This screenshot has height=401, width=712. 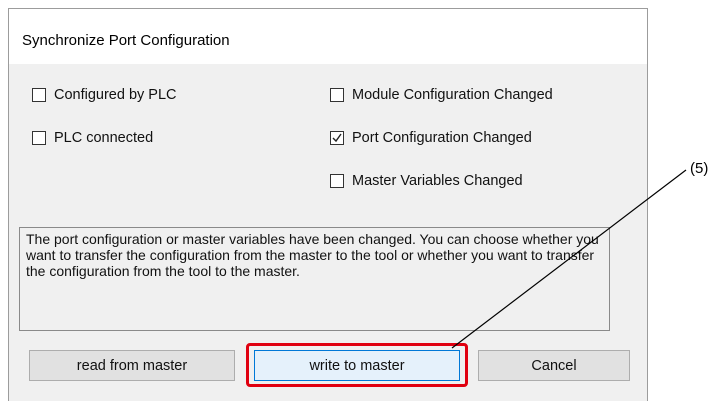 What do you see at coordinates (569, 259) in the screenshot?
I see `callout-leader-line` at bounding box center [569, 259].